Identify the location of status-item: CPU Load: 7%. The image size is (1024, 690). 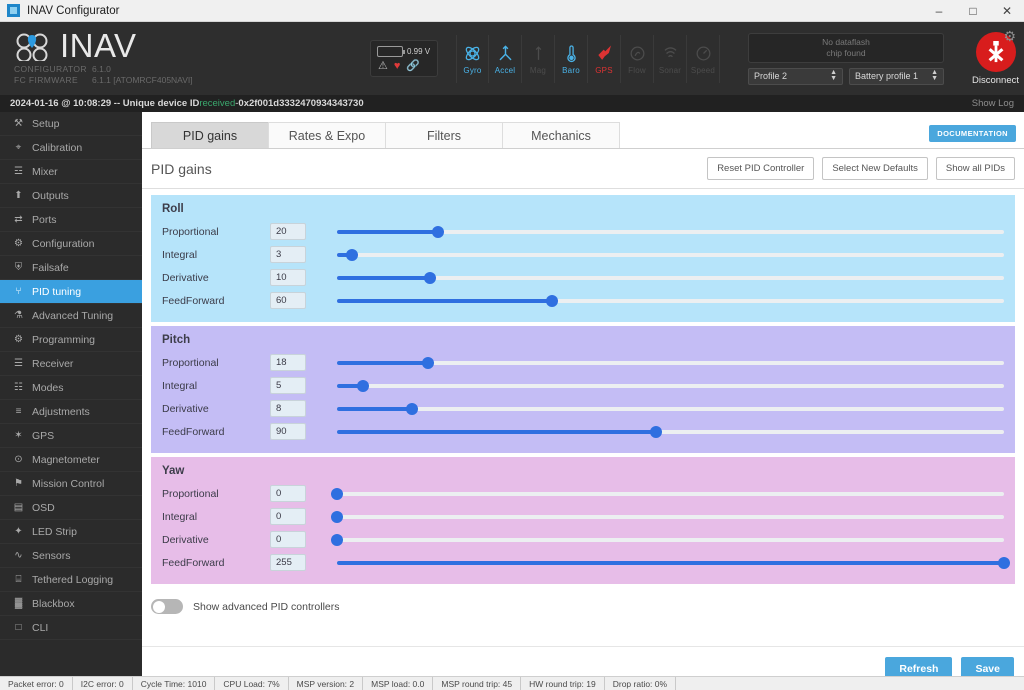
(252, 683).